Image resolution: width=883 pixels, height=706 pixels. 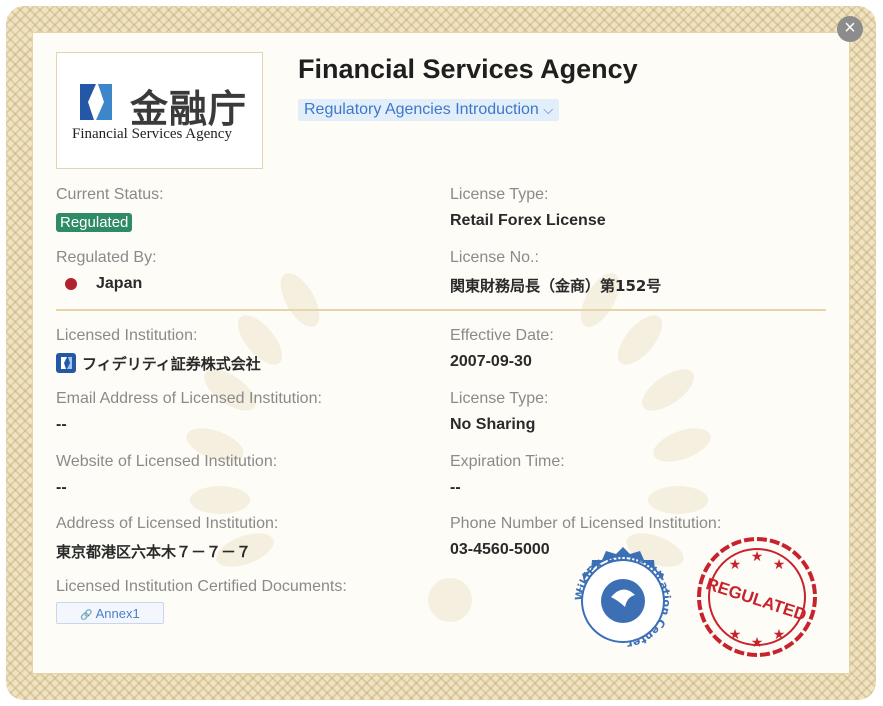 I want to click on effective-date-label: Effective Date:, so click(x=502, y=335).